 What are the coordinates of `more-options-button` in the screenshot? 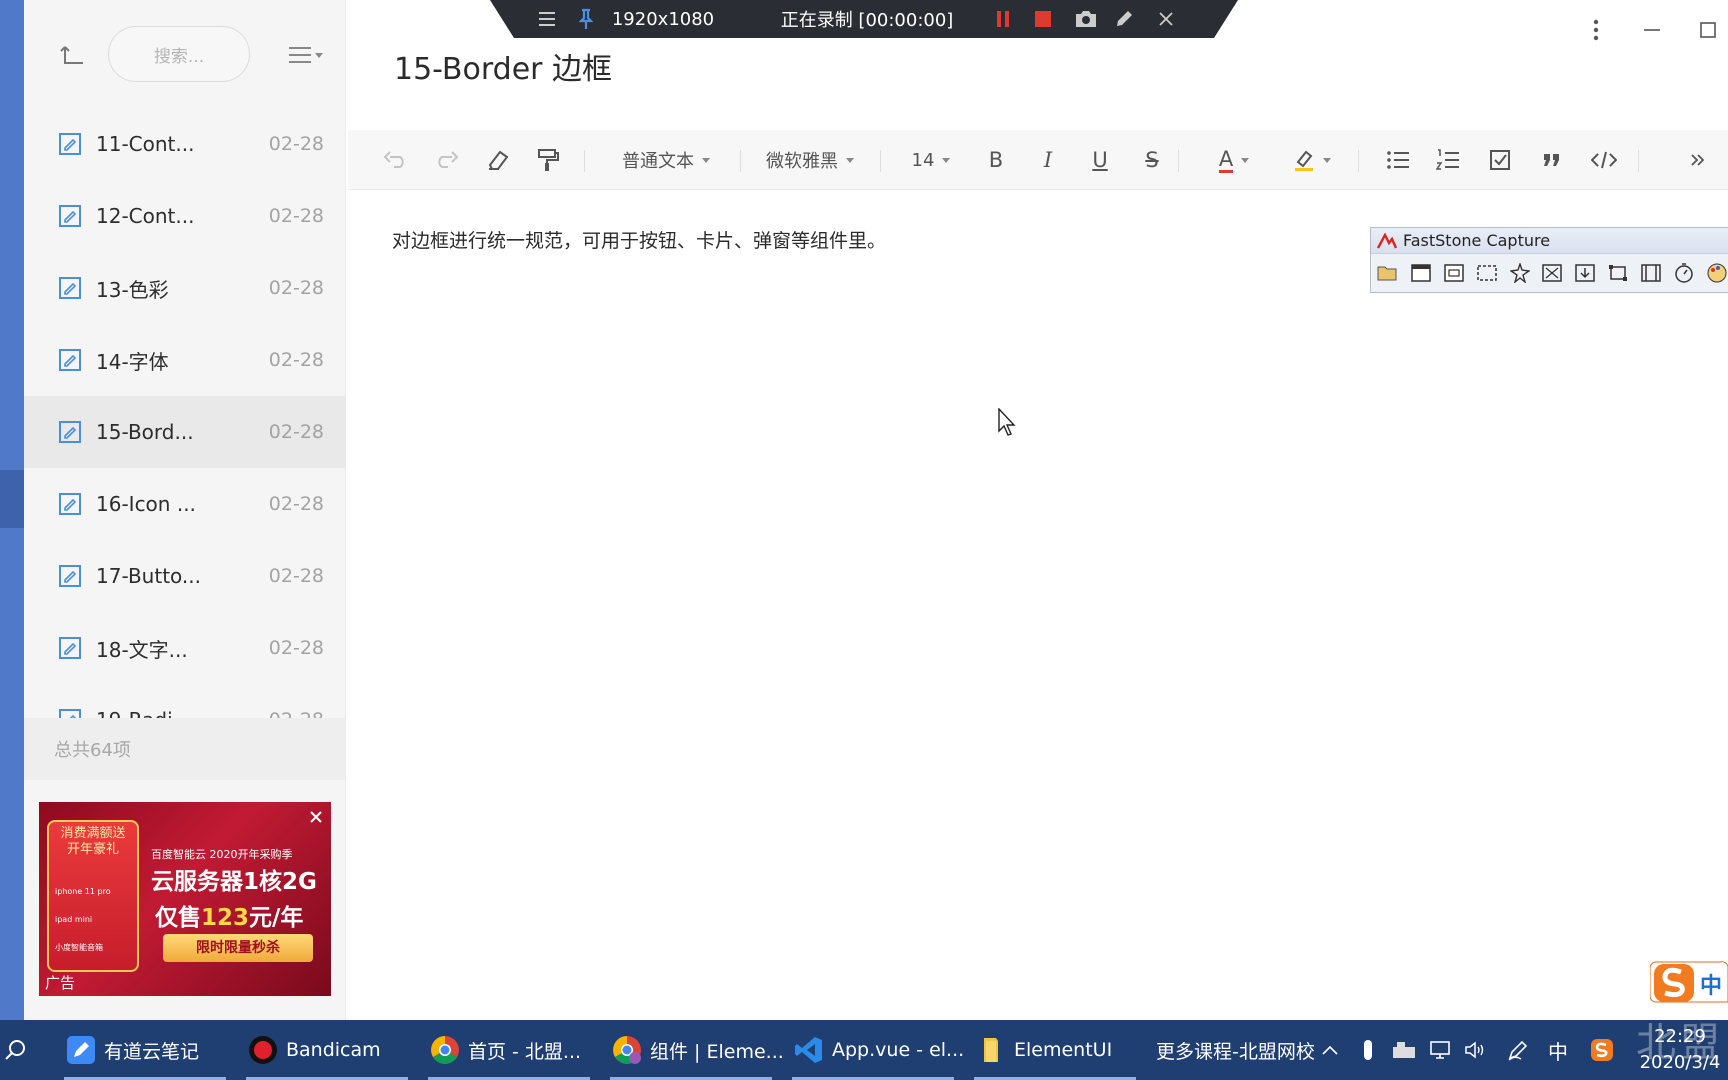 It's located at (1596, 30).